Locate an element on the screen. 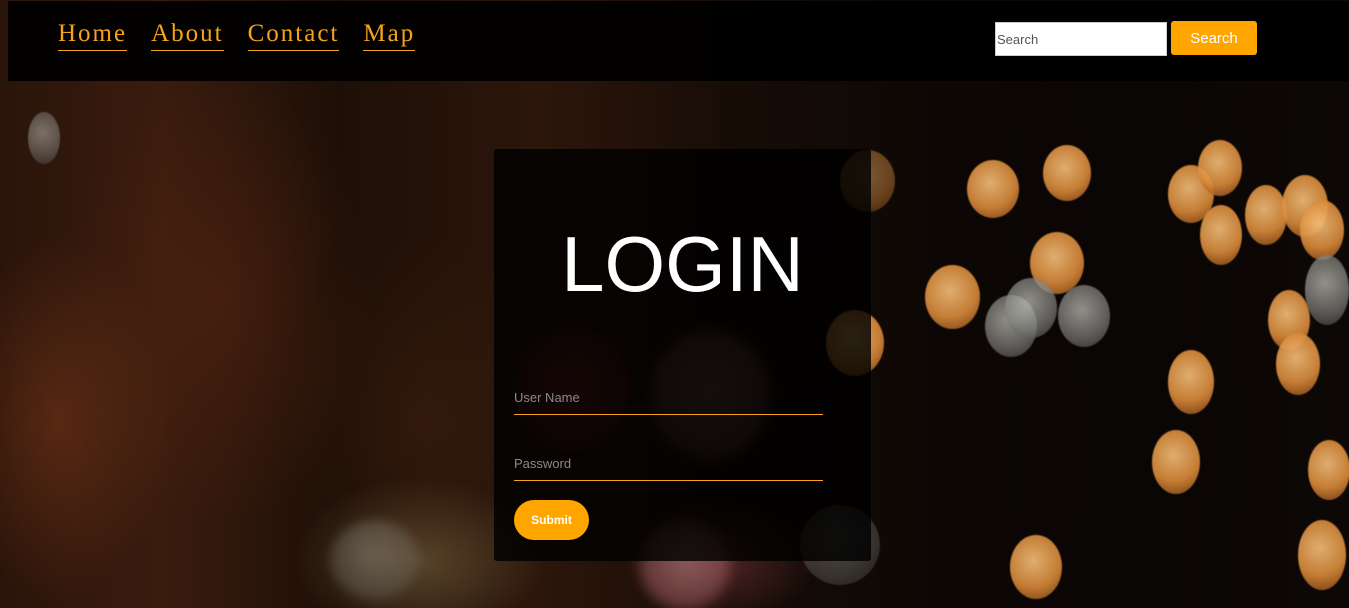 This screenshot has width=1349, height=608. nav-link-map: Map is located at coordinates (389, 35).